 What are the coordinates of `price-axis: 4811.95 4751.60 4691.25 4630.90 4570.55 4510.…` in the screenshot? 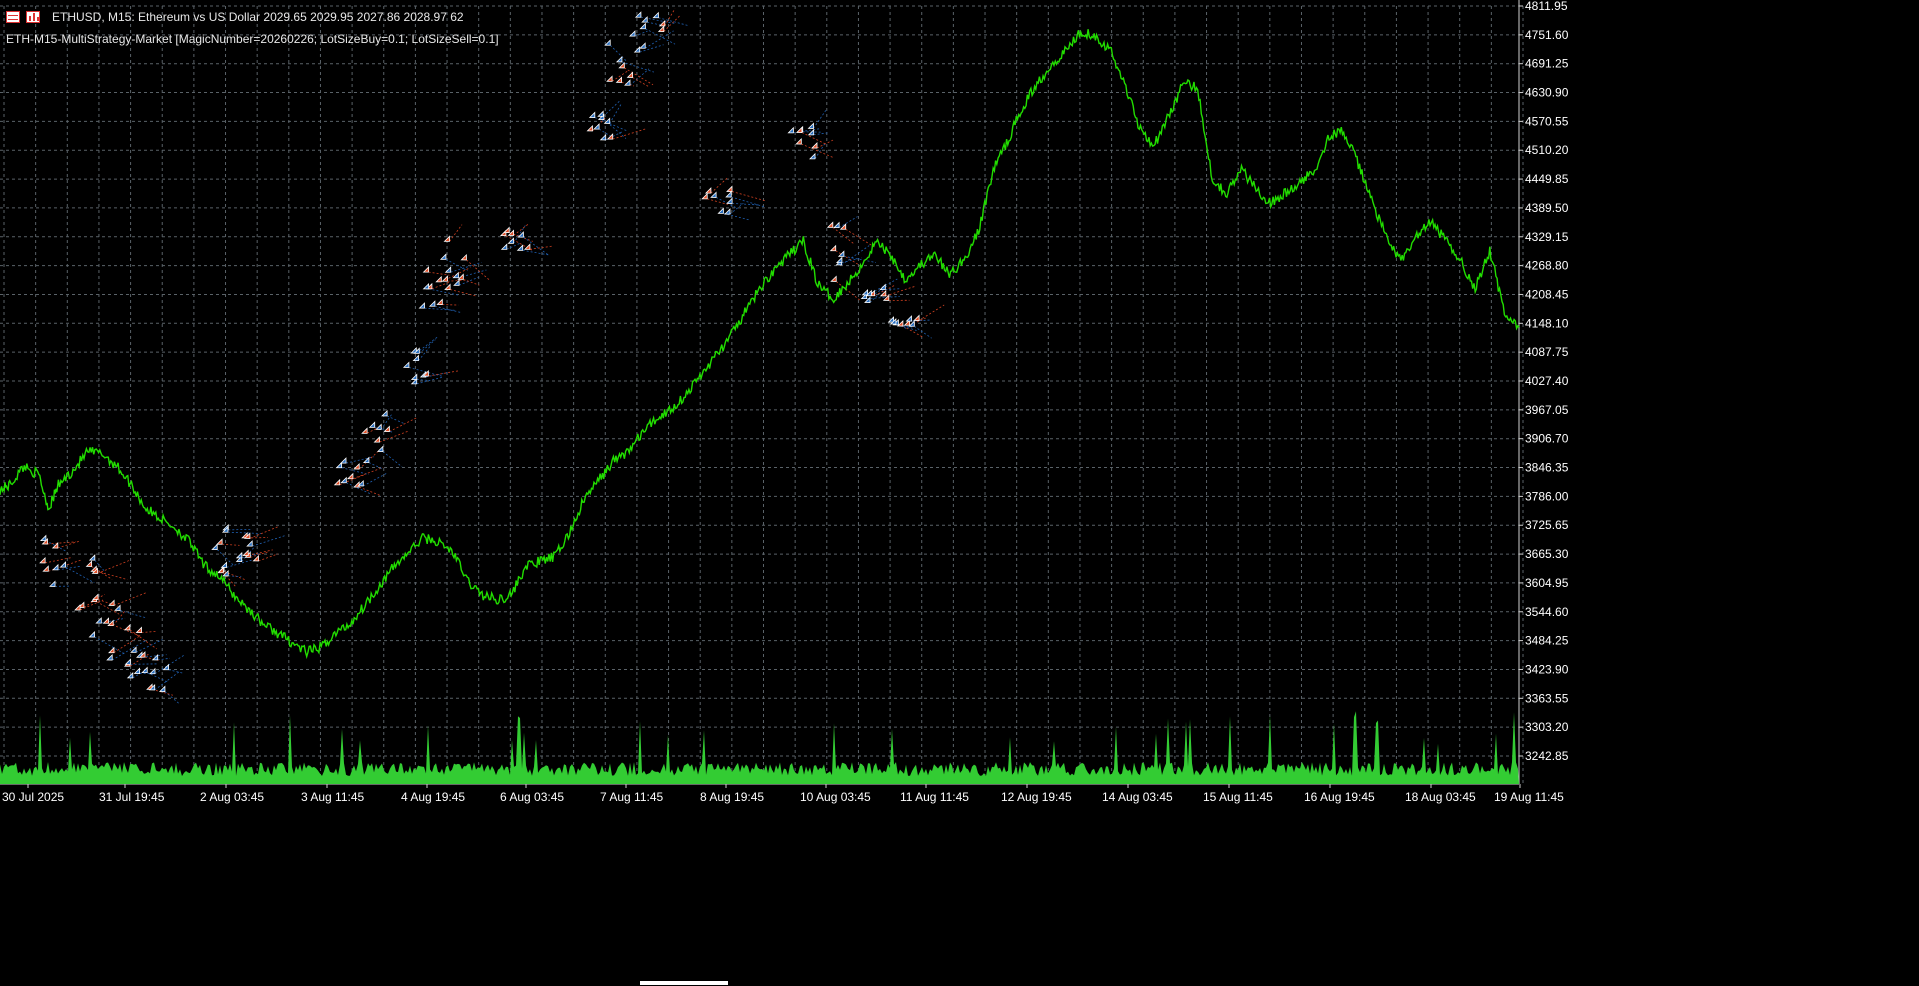 It's located at (1544, 381).